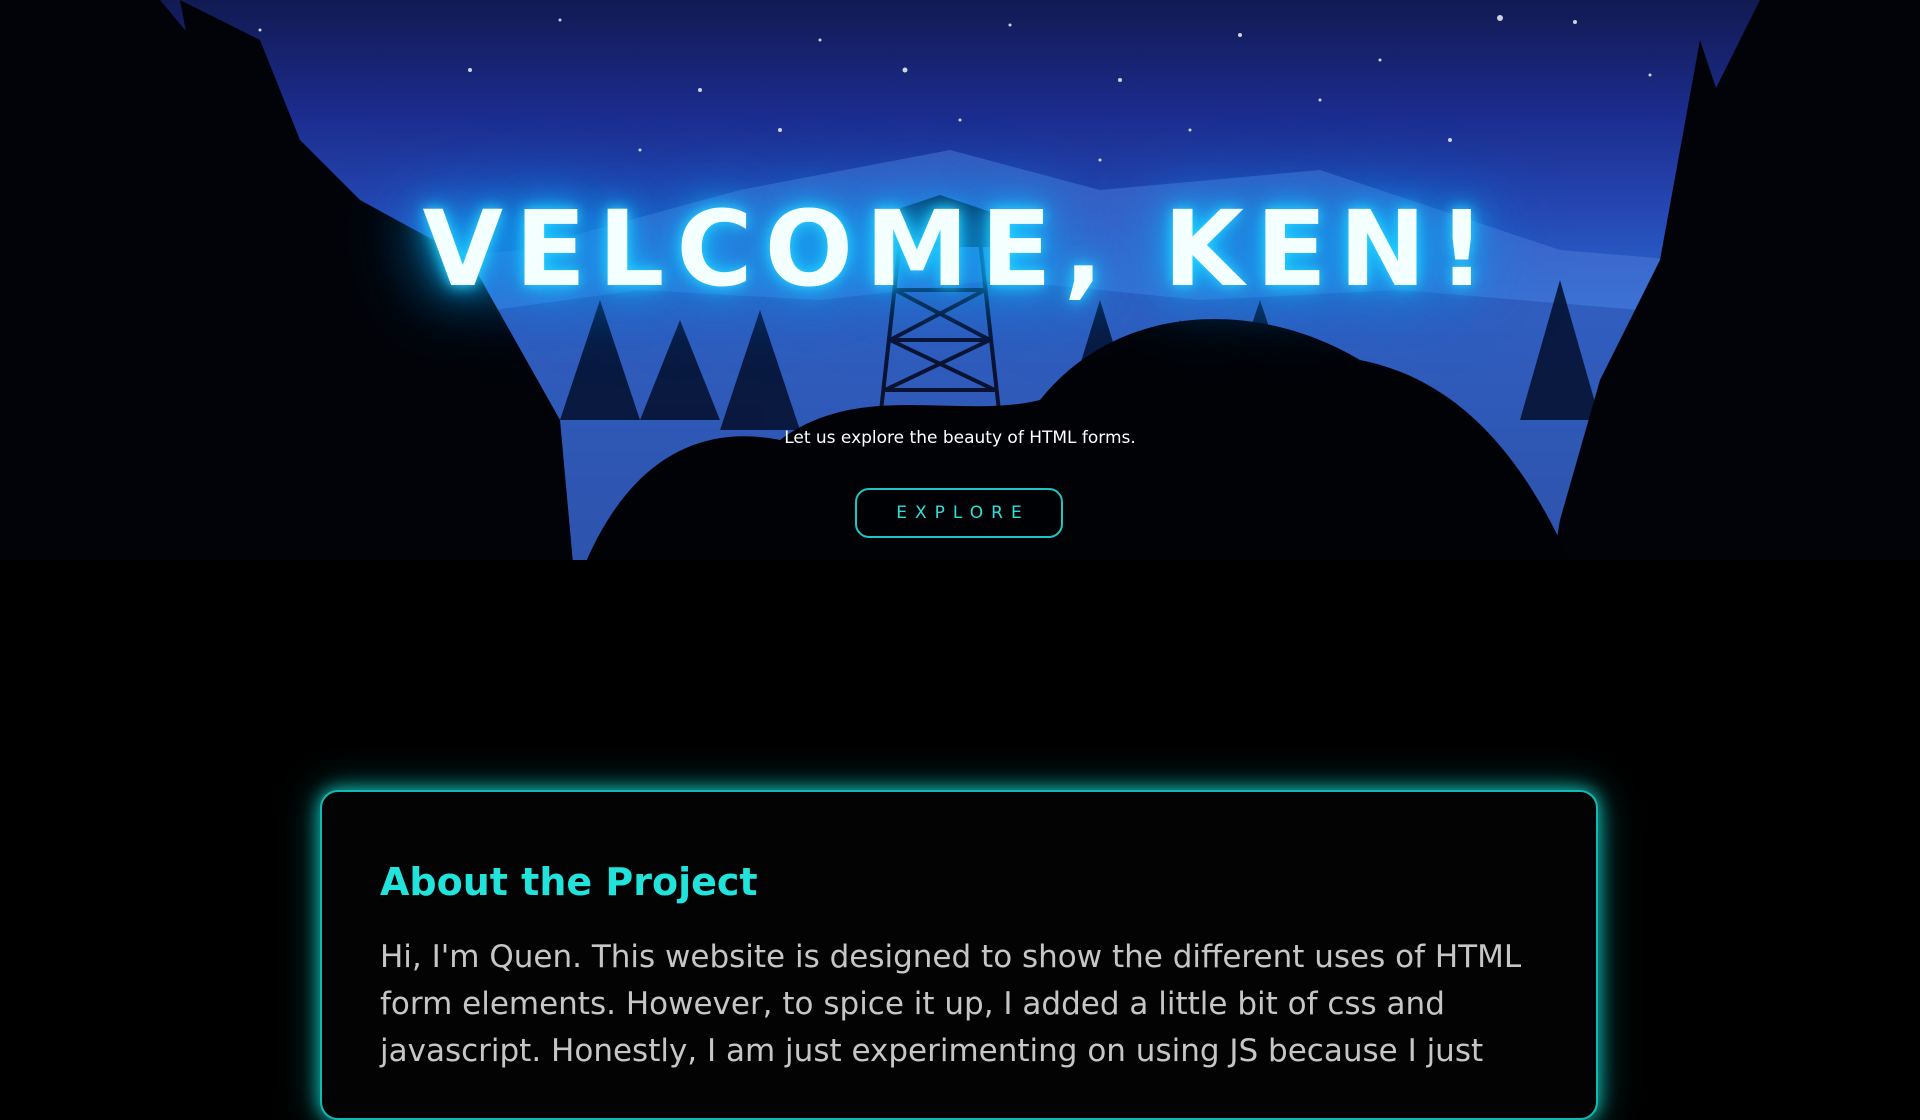  I want to click on explore-button: EXPLORE, so click(959, 513).